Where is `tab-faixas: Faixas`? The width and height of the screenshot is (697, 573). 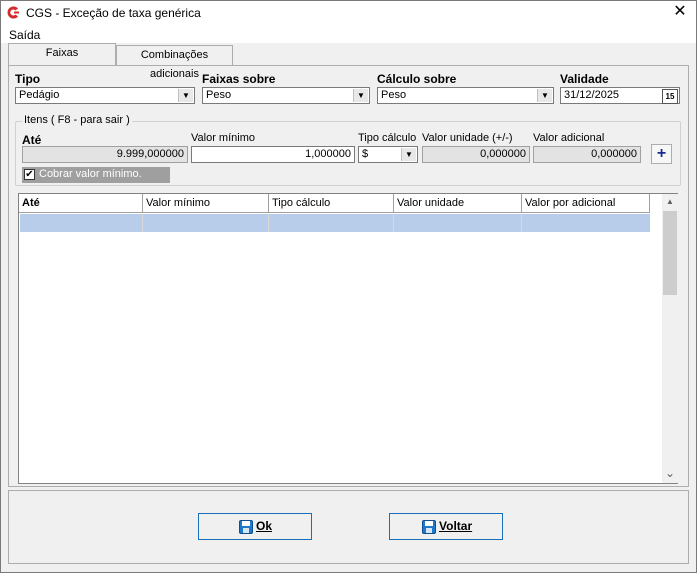
tab-faixas: Faixas is located at coordinates (62, 54).